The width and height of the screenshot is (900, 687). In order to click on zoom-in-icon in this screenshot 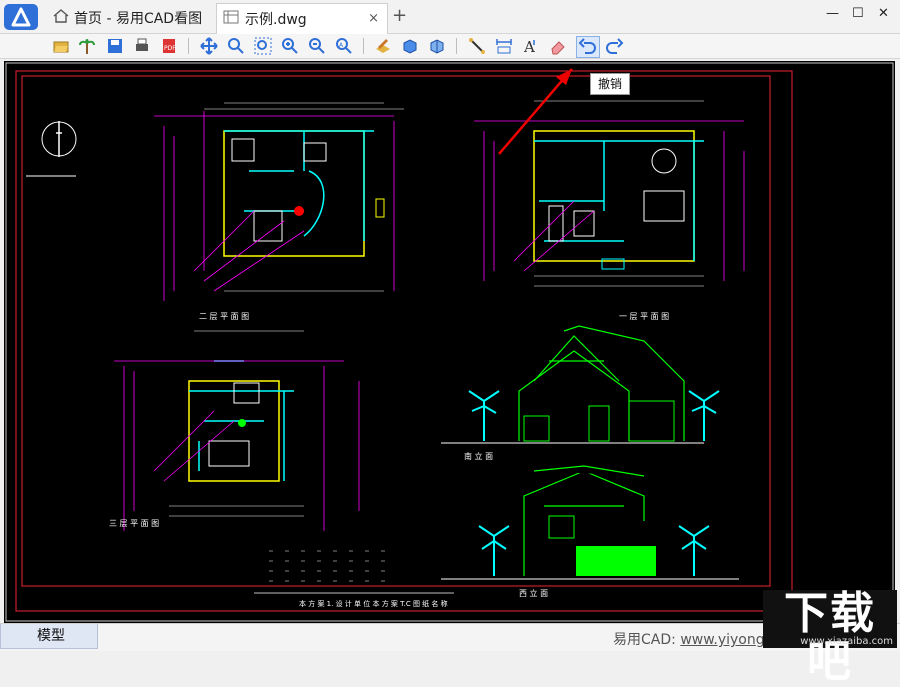, I will do `click(290, 46)`.